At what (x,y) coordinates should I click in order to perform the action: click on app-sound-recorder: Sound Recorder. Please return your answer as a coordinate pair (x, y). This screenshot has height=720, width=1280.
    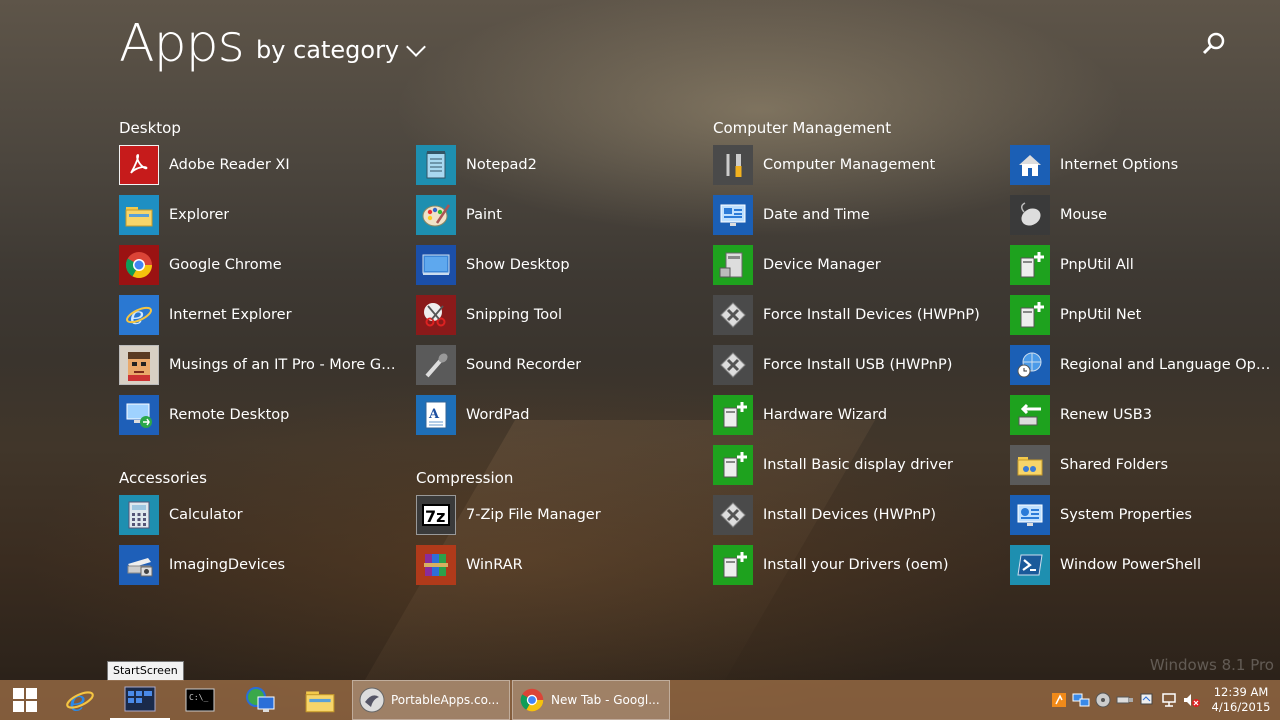
    Looking at the image, I should click on (561, 365).